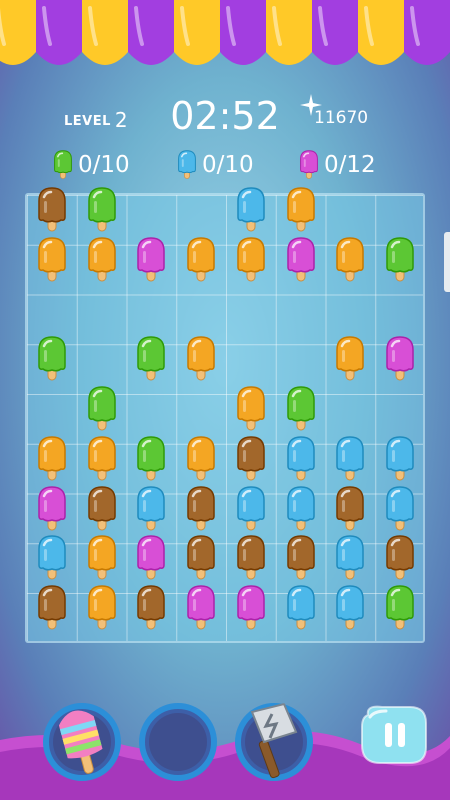 The width and height of the screenshot is (450, 800). What do you see at coordinates (18, 32) in the screenshot?
I see `awning-stripe` at bounding box center [18, 32].